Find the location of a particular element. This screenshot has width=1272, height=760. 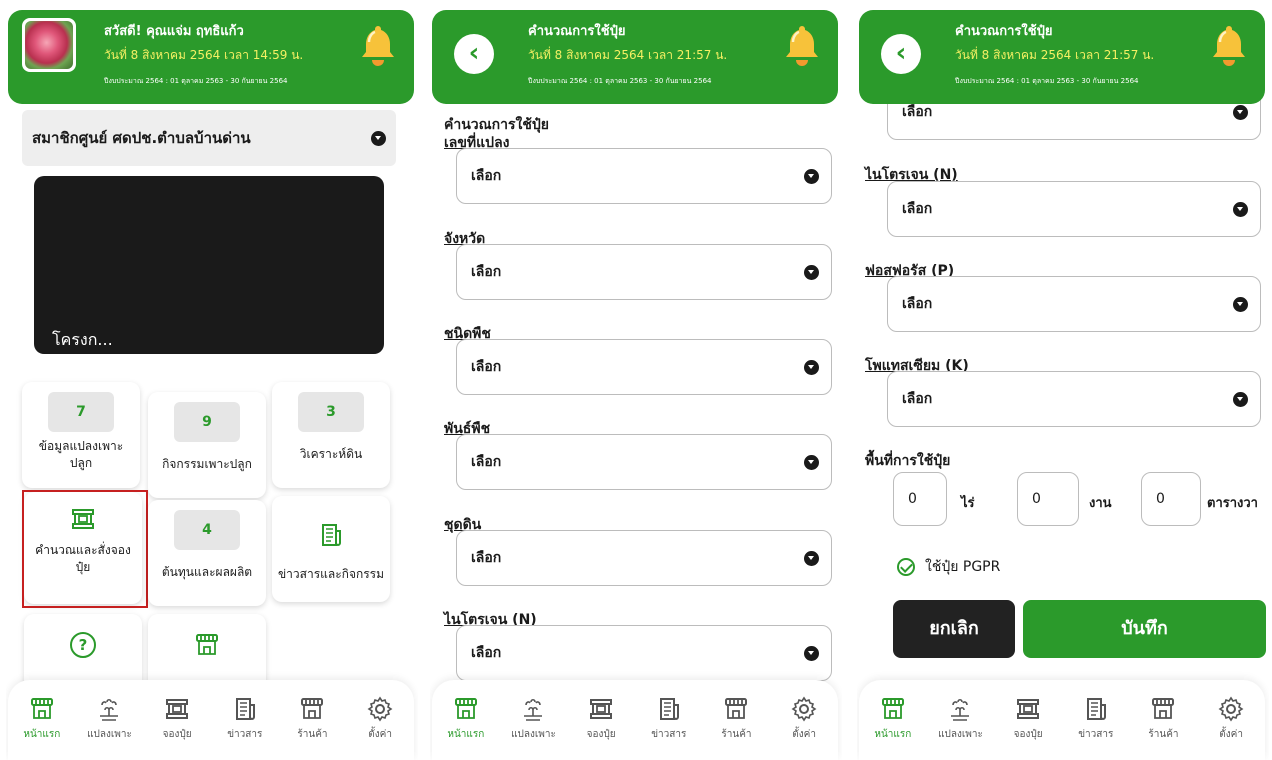

nav-label: ข่าวสาร is located at coordinates (245, 734).